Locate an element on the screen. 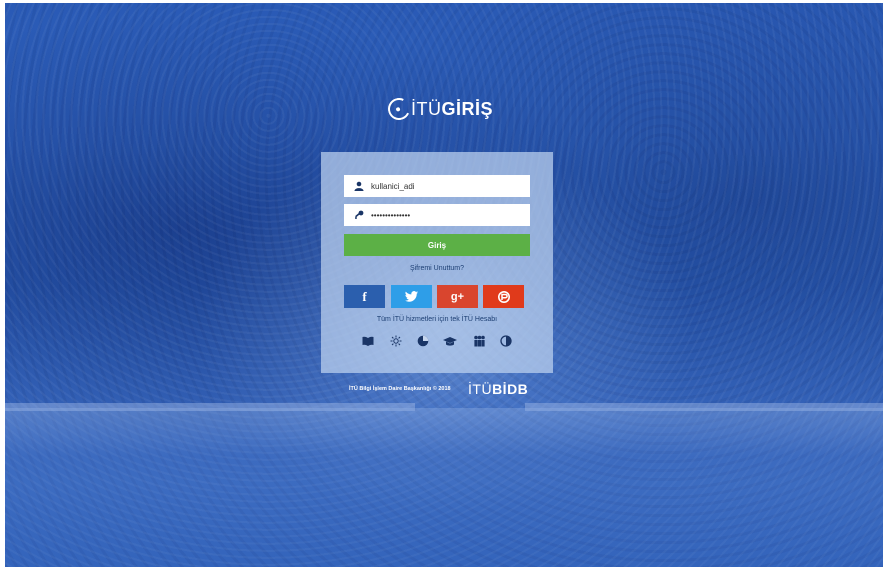 Image resolution: width=885 pixels, height=569 pixels. google-plus-icon: g+ is located at coordinates (457, 296).